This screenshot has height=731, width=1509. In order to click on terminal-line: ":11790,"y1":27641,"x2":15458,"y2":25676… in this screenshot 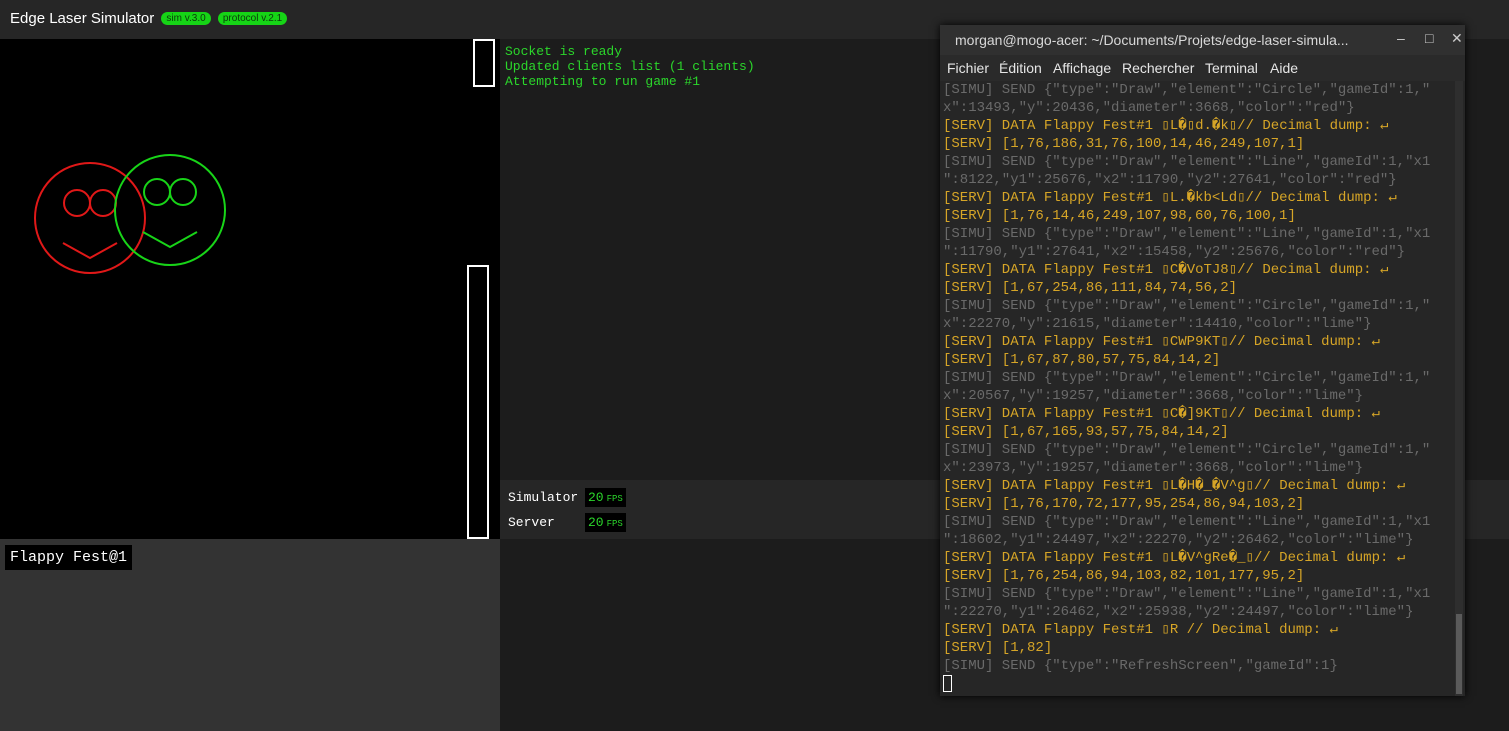, I will do `click(1174, 252)`.